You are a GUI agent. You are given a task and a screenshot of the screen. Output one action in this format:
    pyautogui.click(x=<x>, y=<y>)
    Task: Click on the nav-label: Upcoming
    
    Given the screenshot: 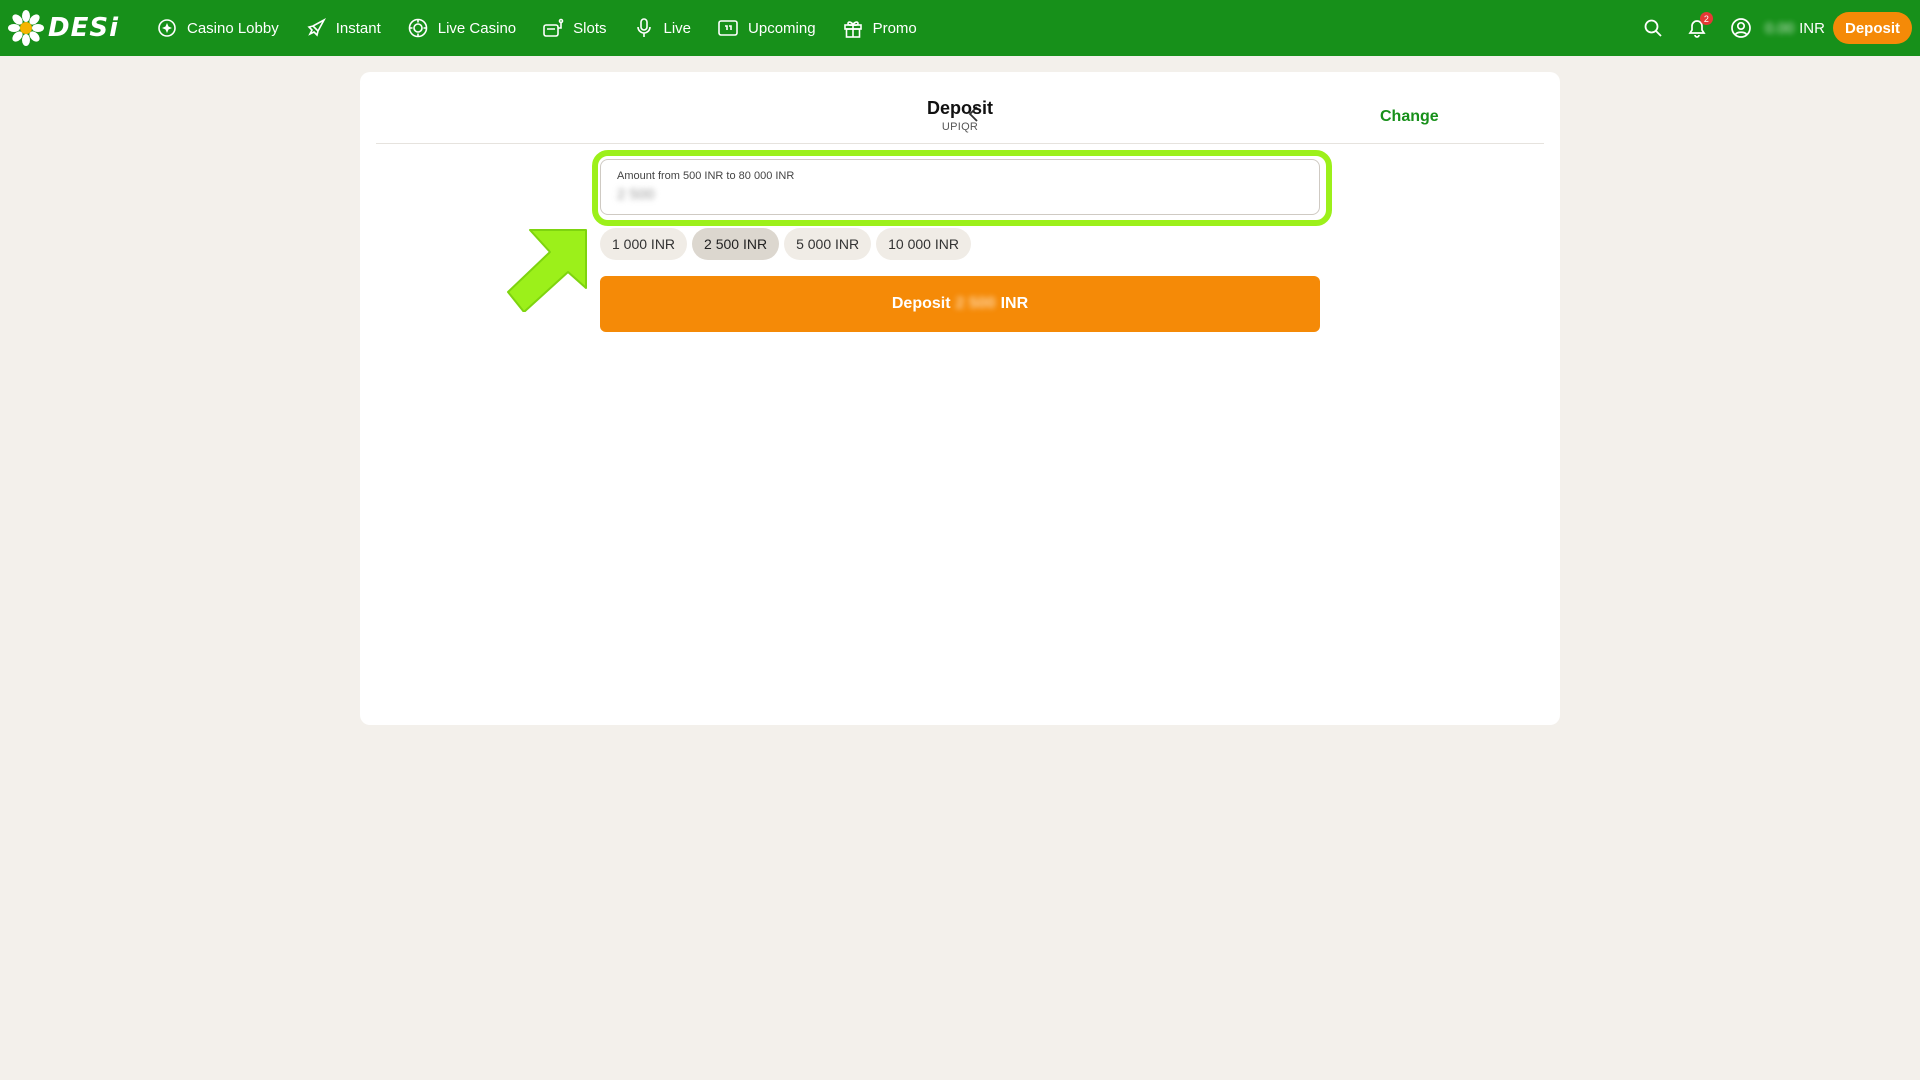 What is the action you would take?
    pyautogui.click(x=782, y=28)
    